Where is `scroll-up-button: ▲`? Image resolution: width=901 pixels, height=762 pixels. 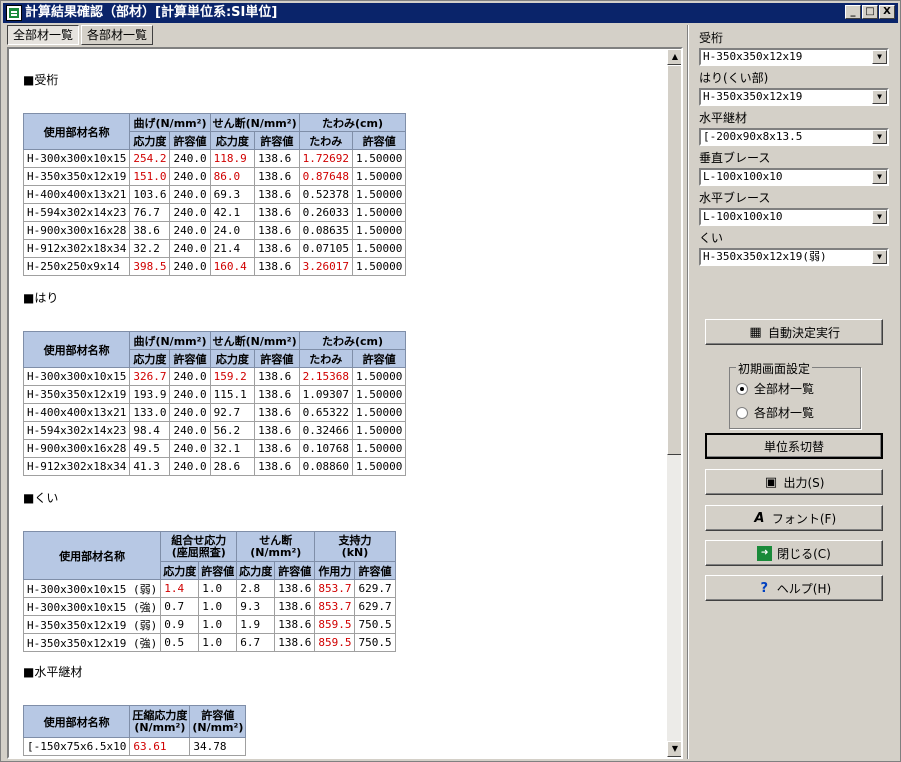
scroll-up-button: ▲ is located at coordinates (674, 57).